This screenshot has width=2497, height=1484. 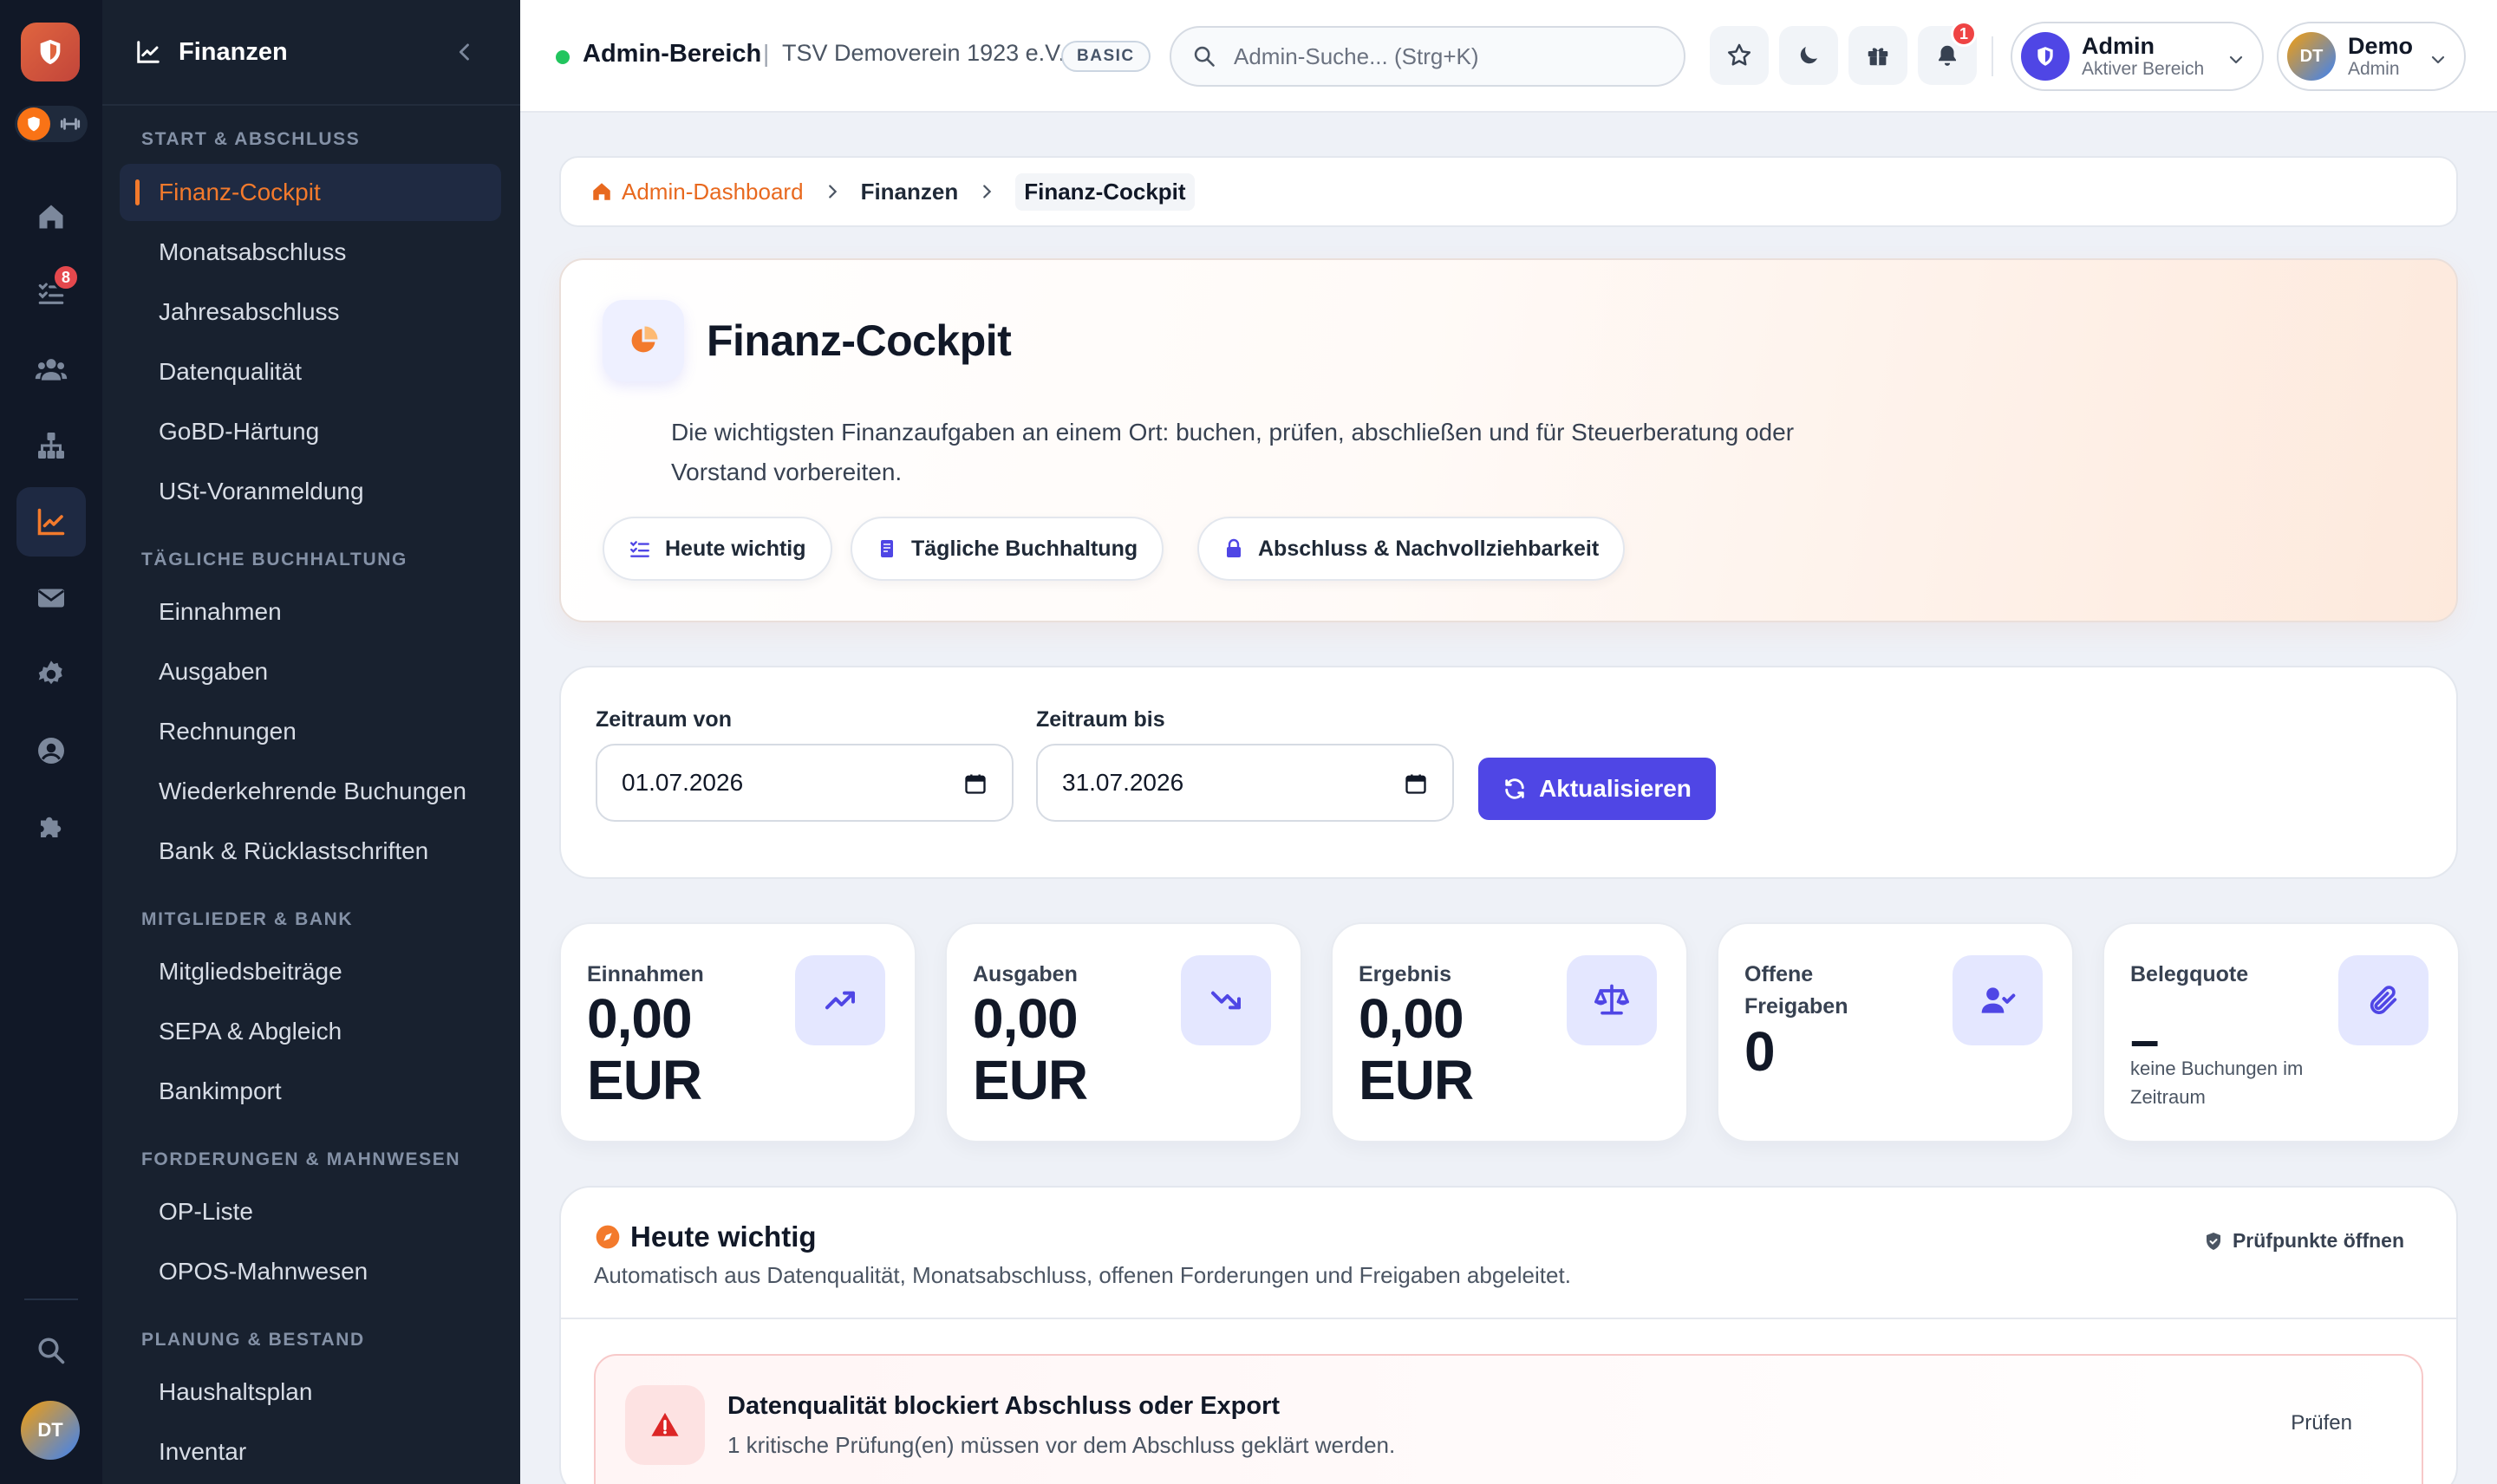 I want to click on kpi-label: Belegquote, so click(x=2189, y=974).